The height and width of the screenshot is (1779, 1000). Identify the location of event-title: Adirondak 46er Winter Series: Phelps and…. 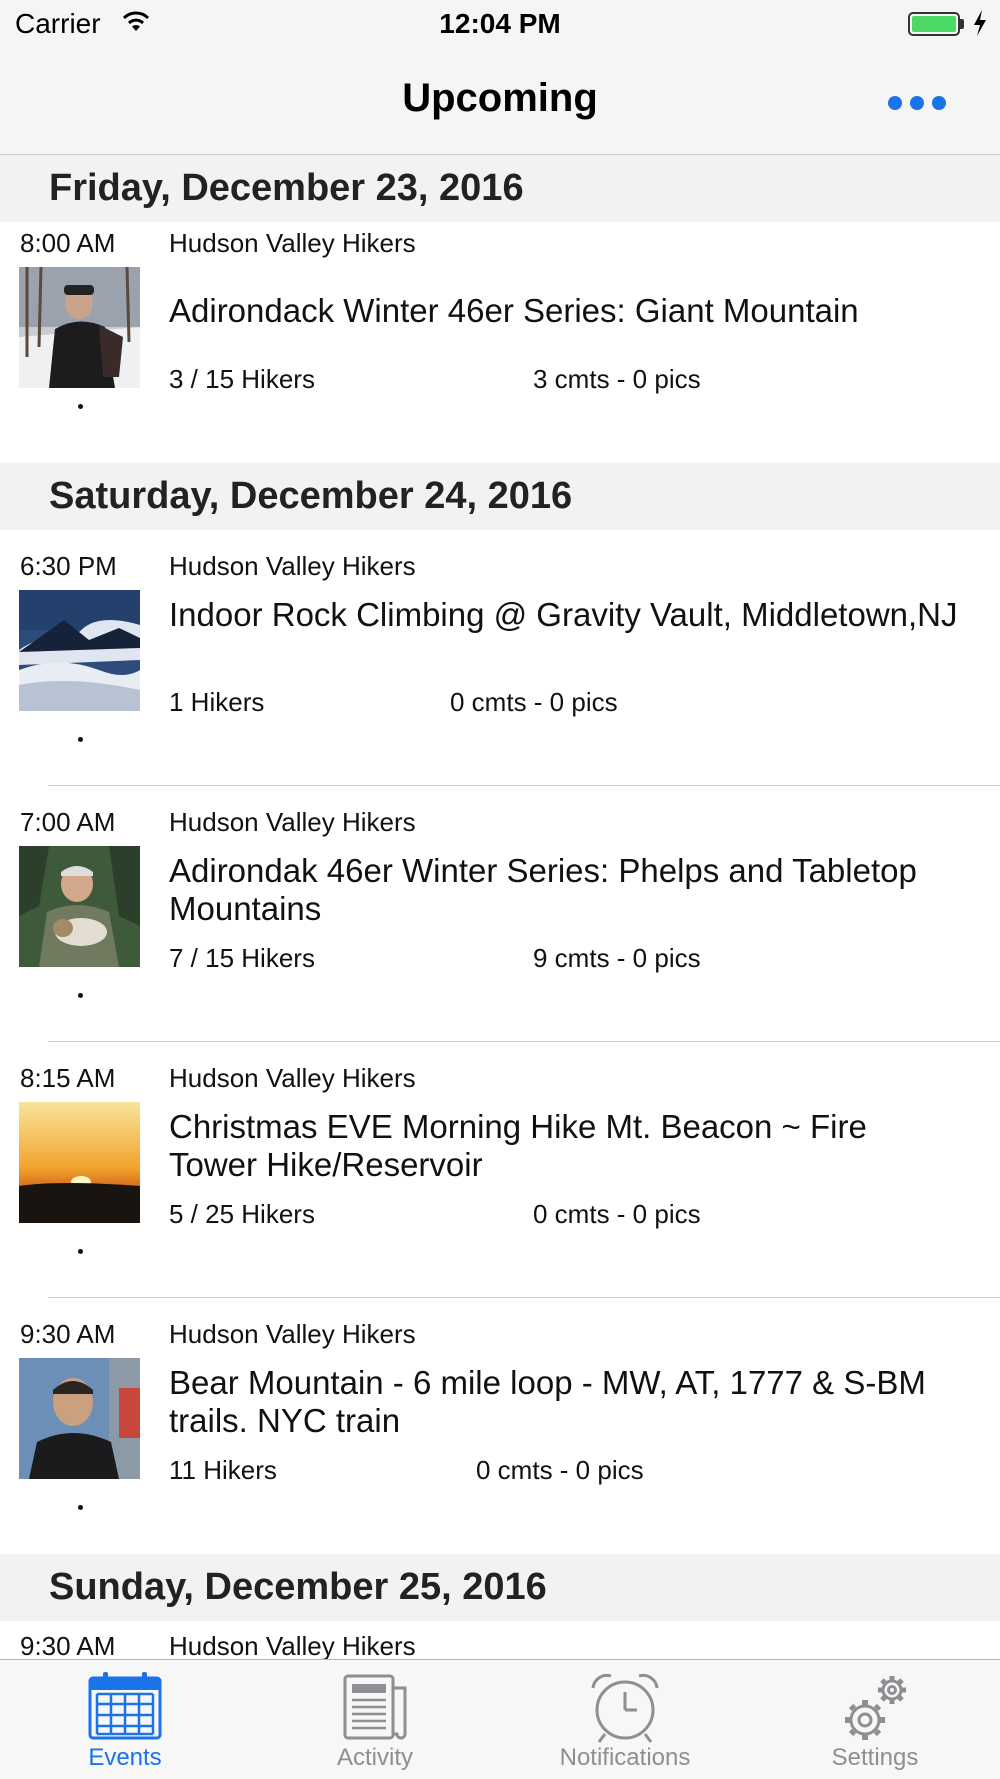
(564, 890).